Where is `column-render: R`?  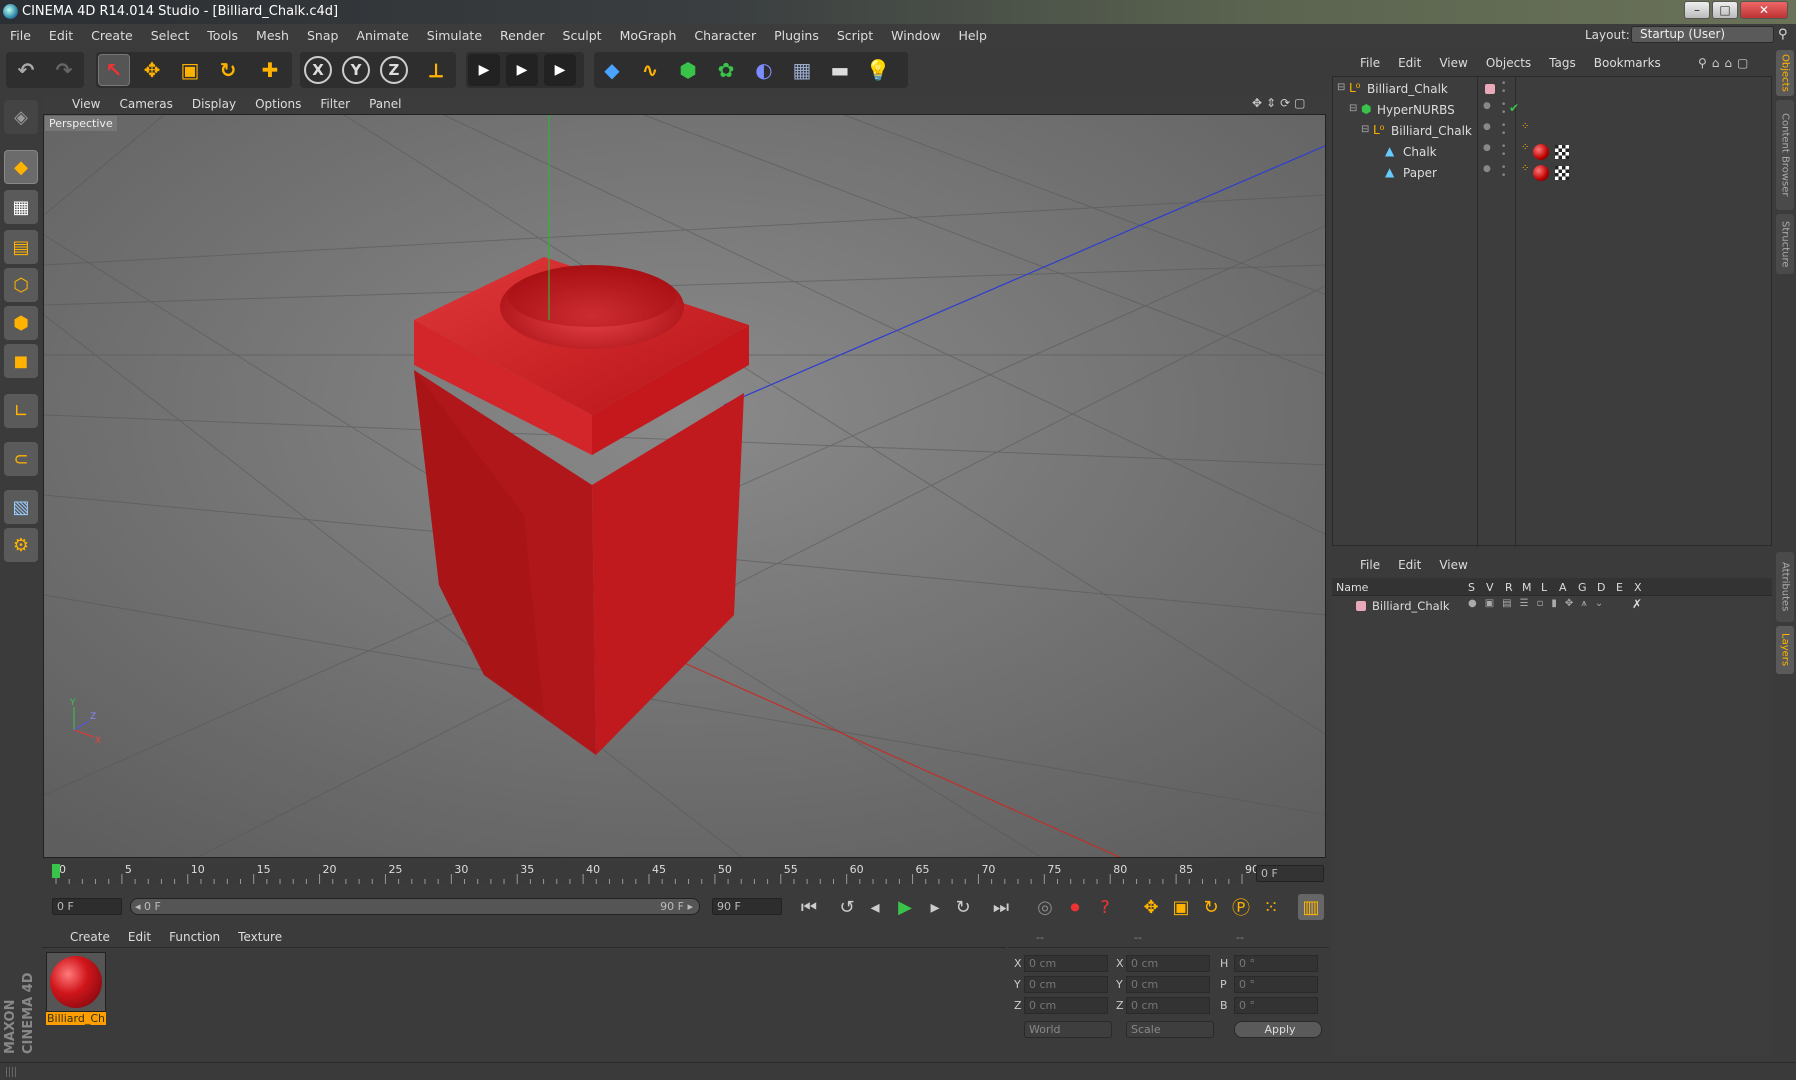
column-render: R is located at coordinates (1509, 587).